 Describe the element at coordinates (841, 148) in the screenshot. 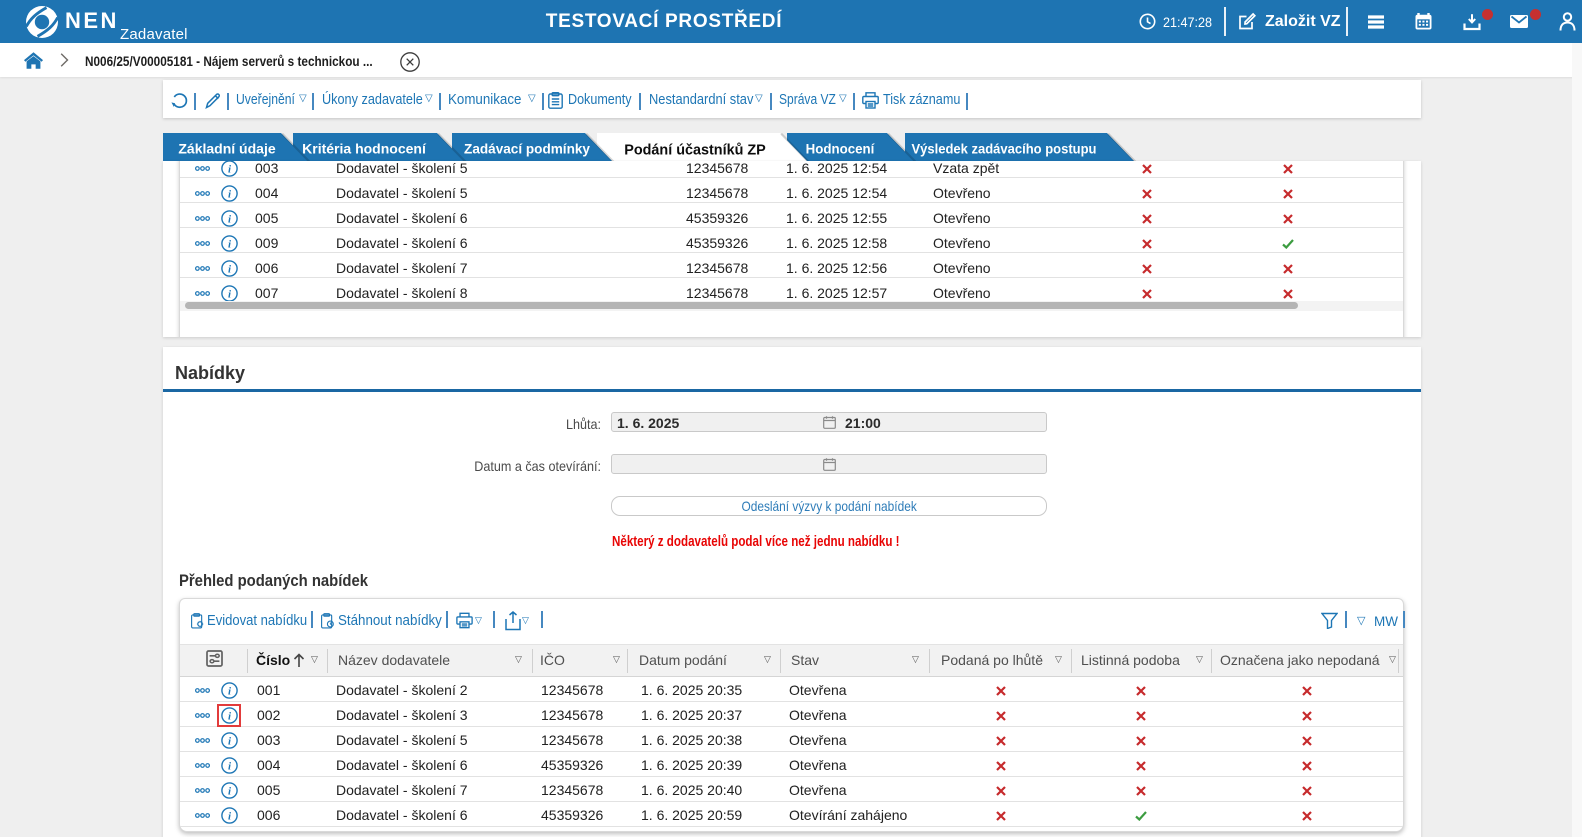

I see `svg-text: Hodnocení` at that location.